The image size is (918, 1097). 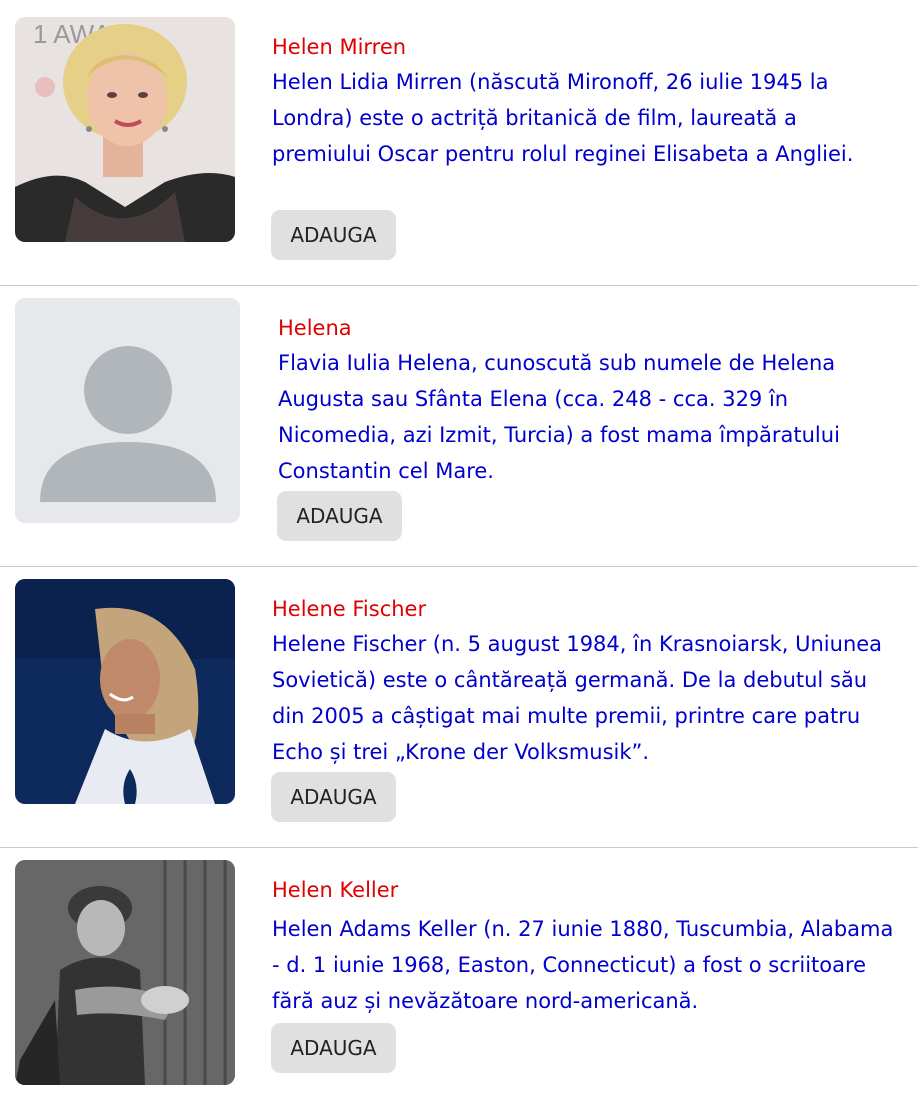 What do you see at coordinates (125, 129) in the screenshot?
I see `person-photo: 1 AWAR` at bounding box center [125, 129].